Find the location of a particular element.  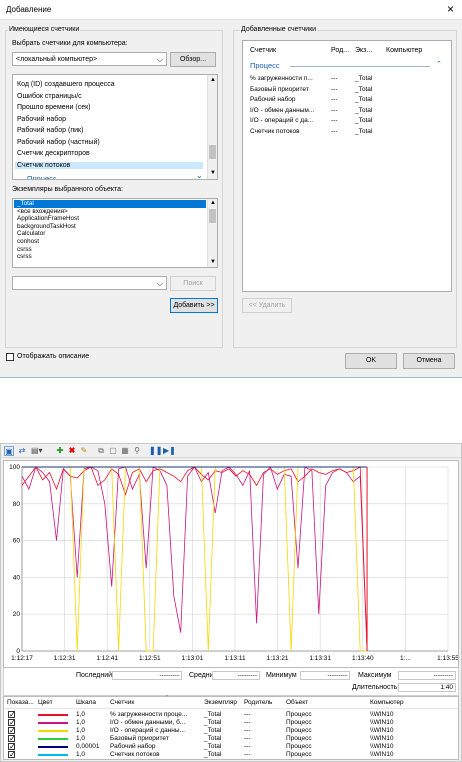

table-col-header: Счетчик is located at coordinates (122, 702).